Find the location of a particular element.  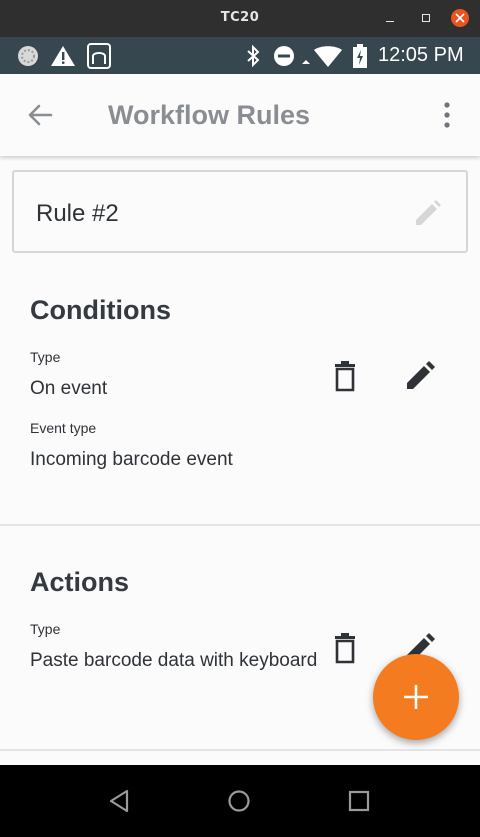

app-bar: Workflow Rules is located at coordinates (240, 115).